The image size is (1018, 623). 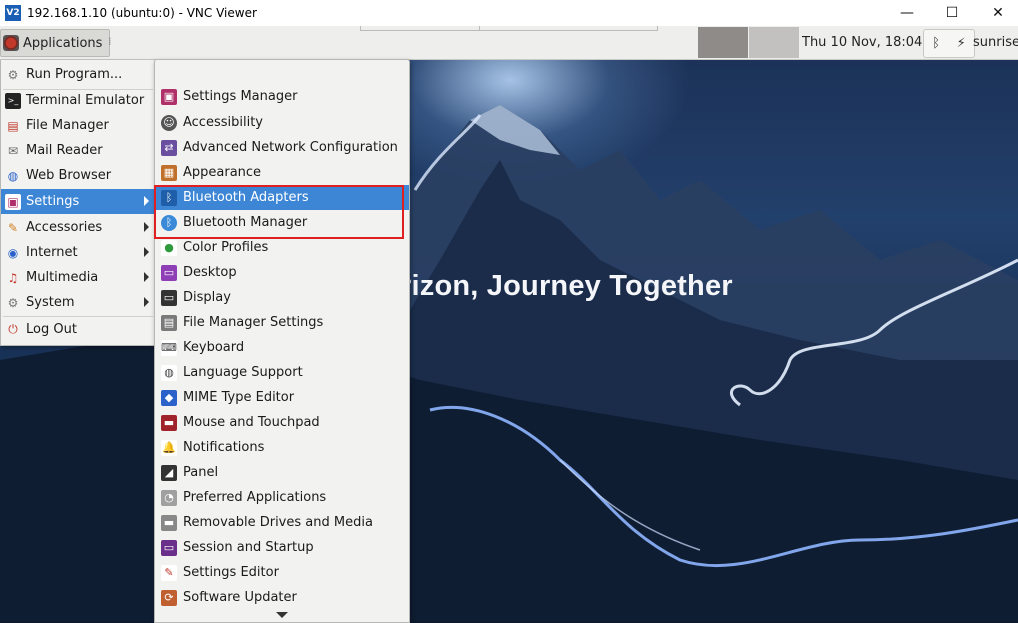 What do you see at coordinates (169, 247) in the screenshot?
I see `color-profiles-icon: ●` at bounding box center [169, 247].